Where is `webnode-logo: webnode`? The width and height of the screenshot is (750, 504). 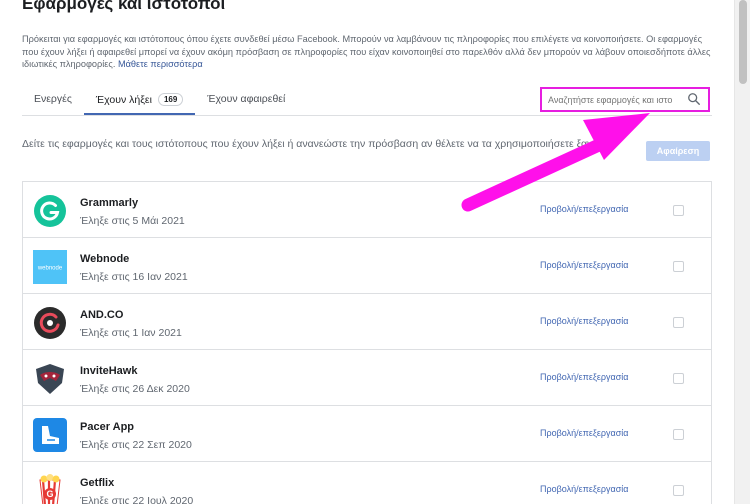 webnode-logo: webnode is located at coordinates (50, 267).